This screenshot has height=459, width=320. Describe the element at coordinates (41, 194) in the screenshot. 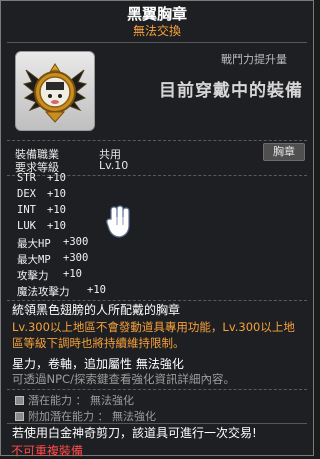

I see `stat-row: DEX +10` at that location.